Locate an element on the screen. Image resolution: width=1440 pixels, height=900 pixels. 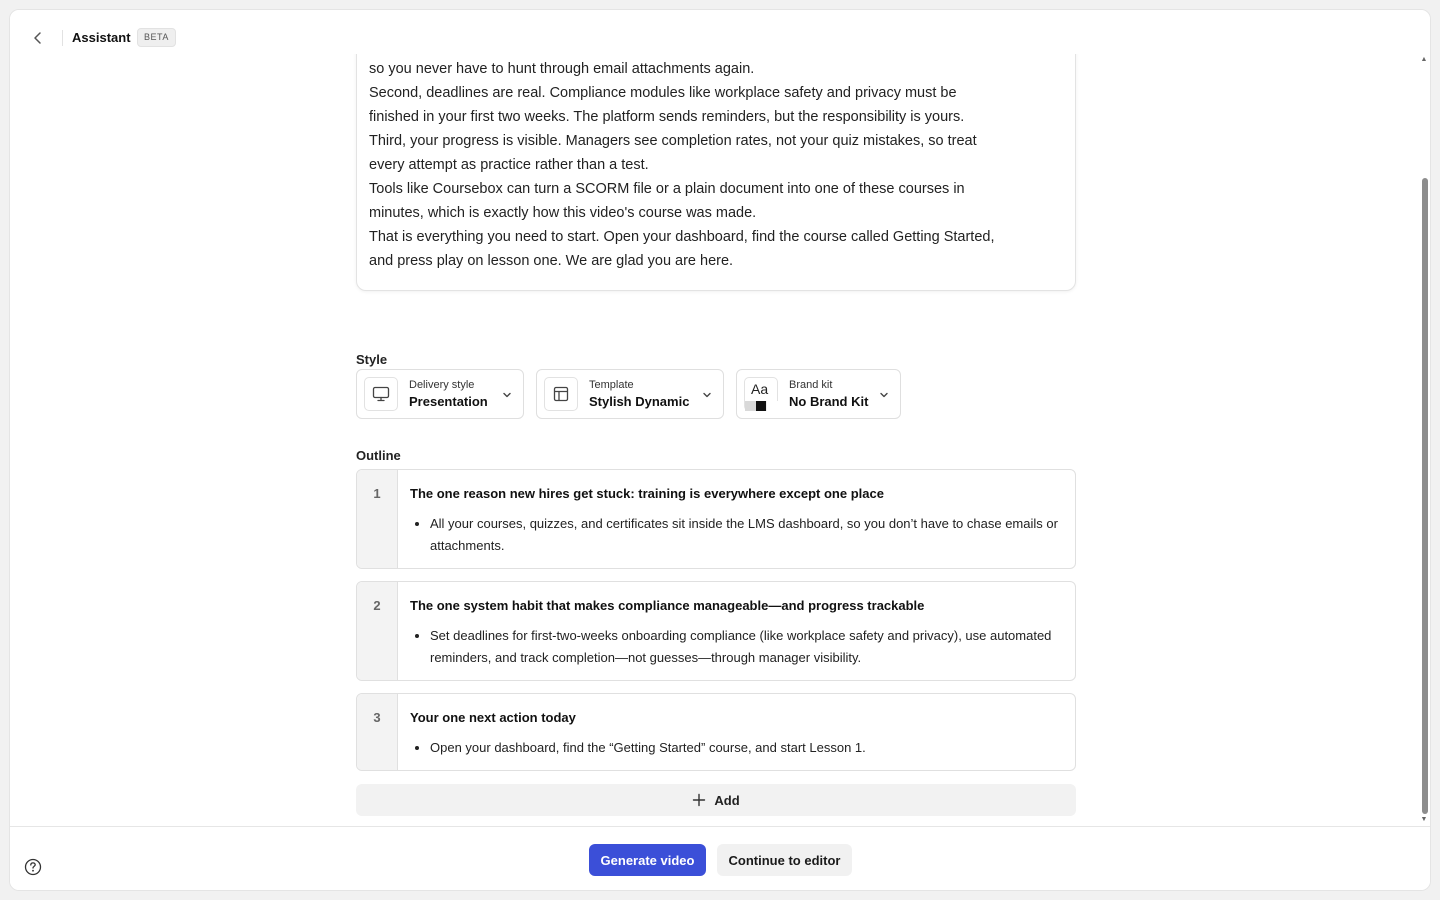
scroll-down-arrow: ▼ is located at coordinates (1424, 820).